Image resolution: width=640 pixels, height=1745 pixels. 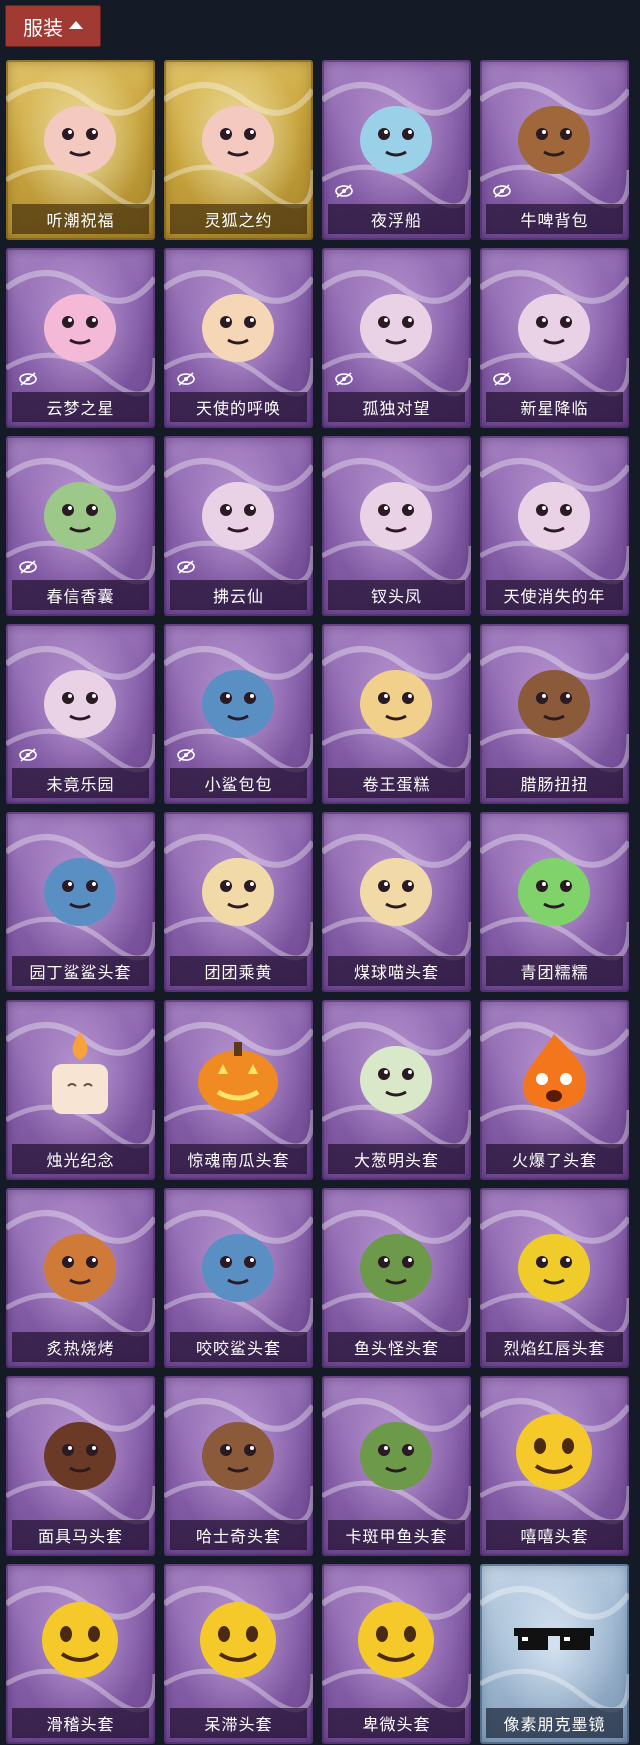 What do you see at coordinates (80, 902) in the screenshot?
I see `costume-card: 园丁鲨鲨头套` at bounding box center [80, 902].